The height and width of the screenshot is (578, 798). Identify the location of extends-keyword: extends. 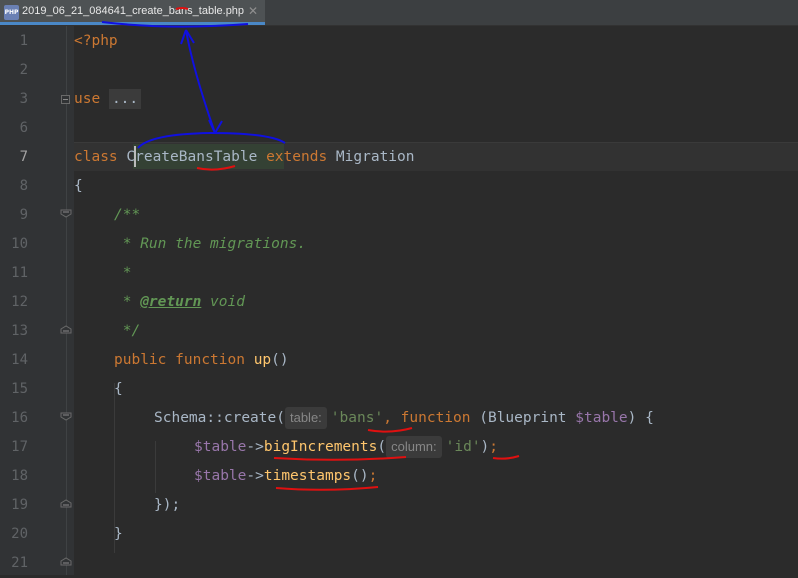
(297, 157).